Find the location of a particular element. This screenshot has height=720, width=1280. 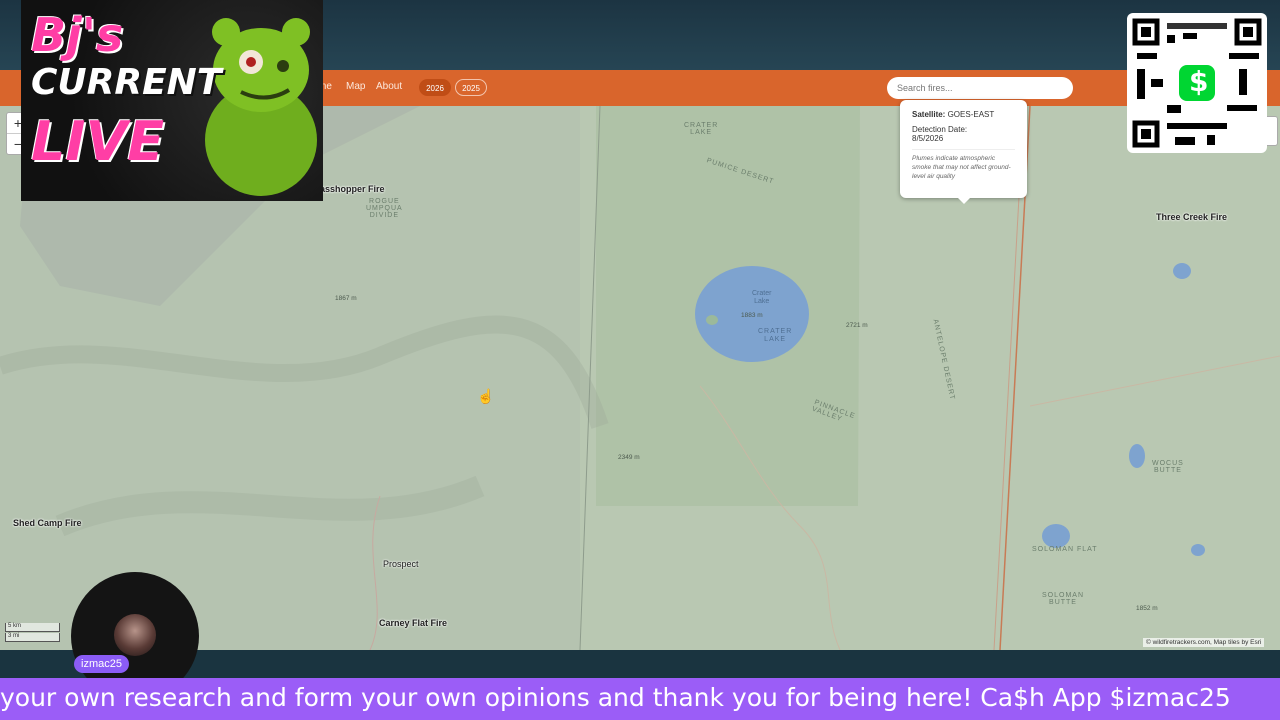

avatar is located at coordinates (135, 635).